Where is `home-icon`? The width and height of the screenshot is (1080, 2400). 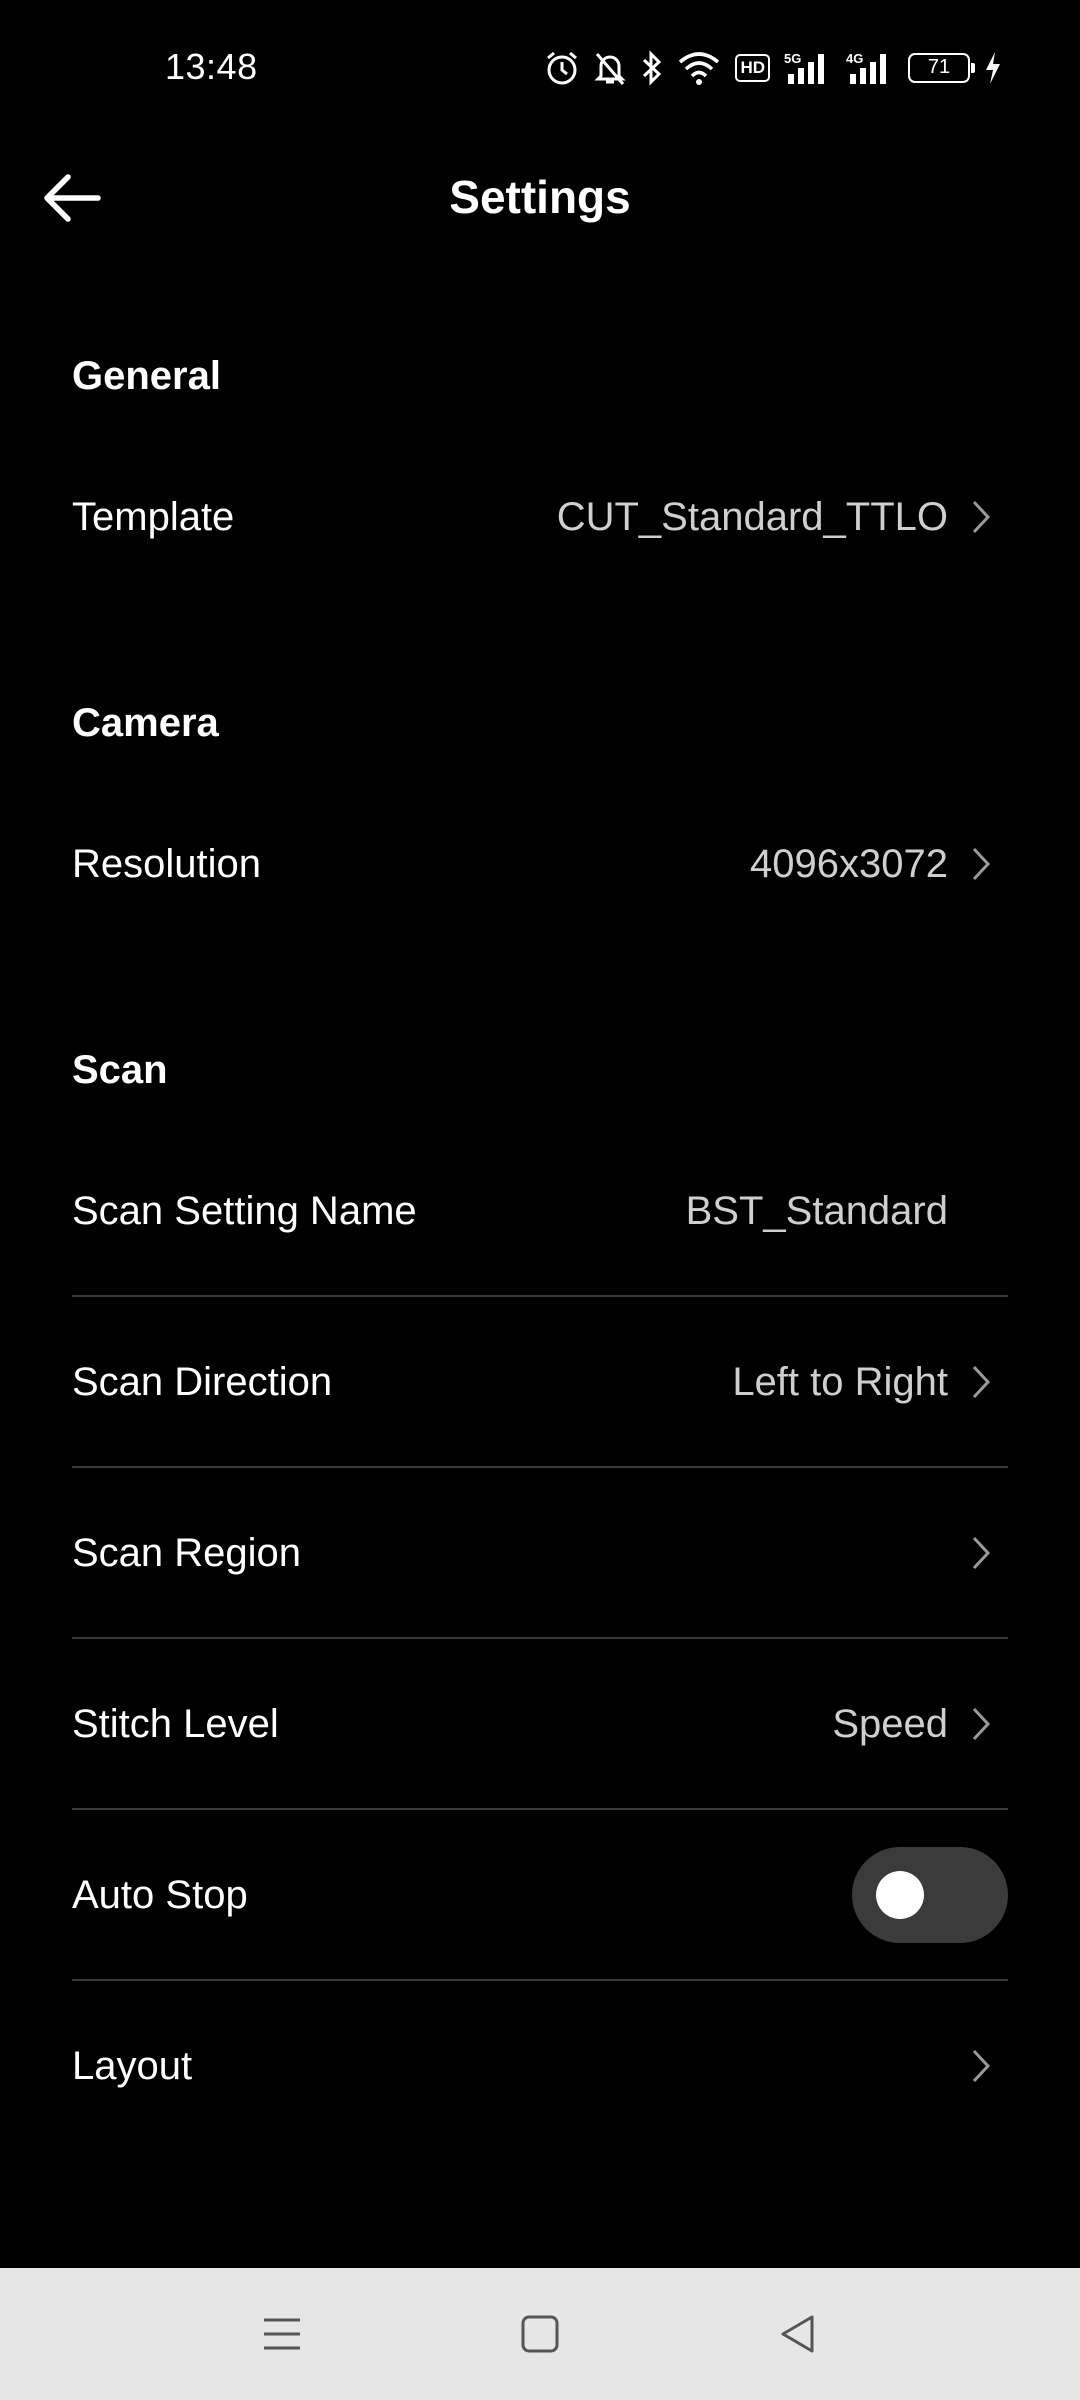
home-icon is located at coordinates (540, 2334).